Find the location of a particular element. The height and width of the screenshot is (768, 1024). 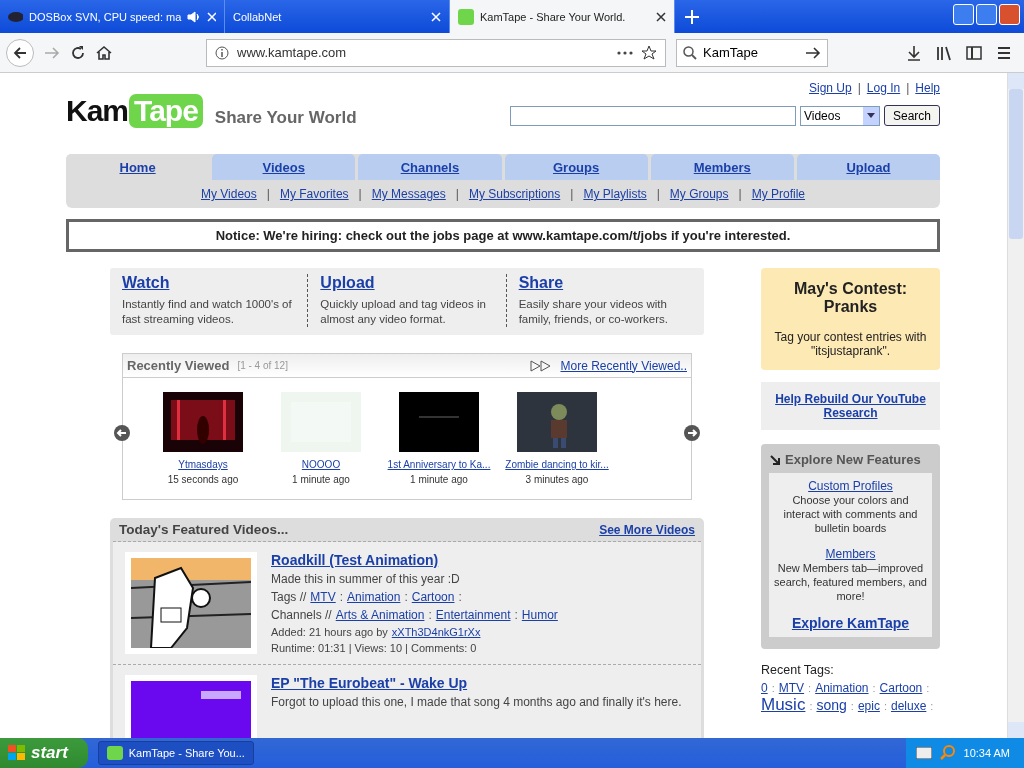

more-link: See More Videos is located at coordinates (647, 529).